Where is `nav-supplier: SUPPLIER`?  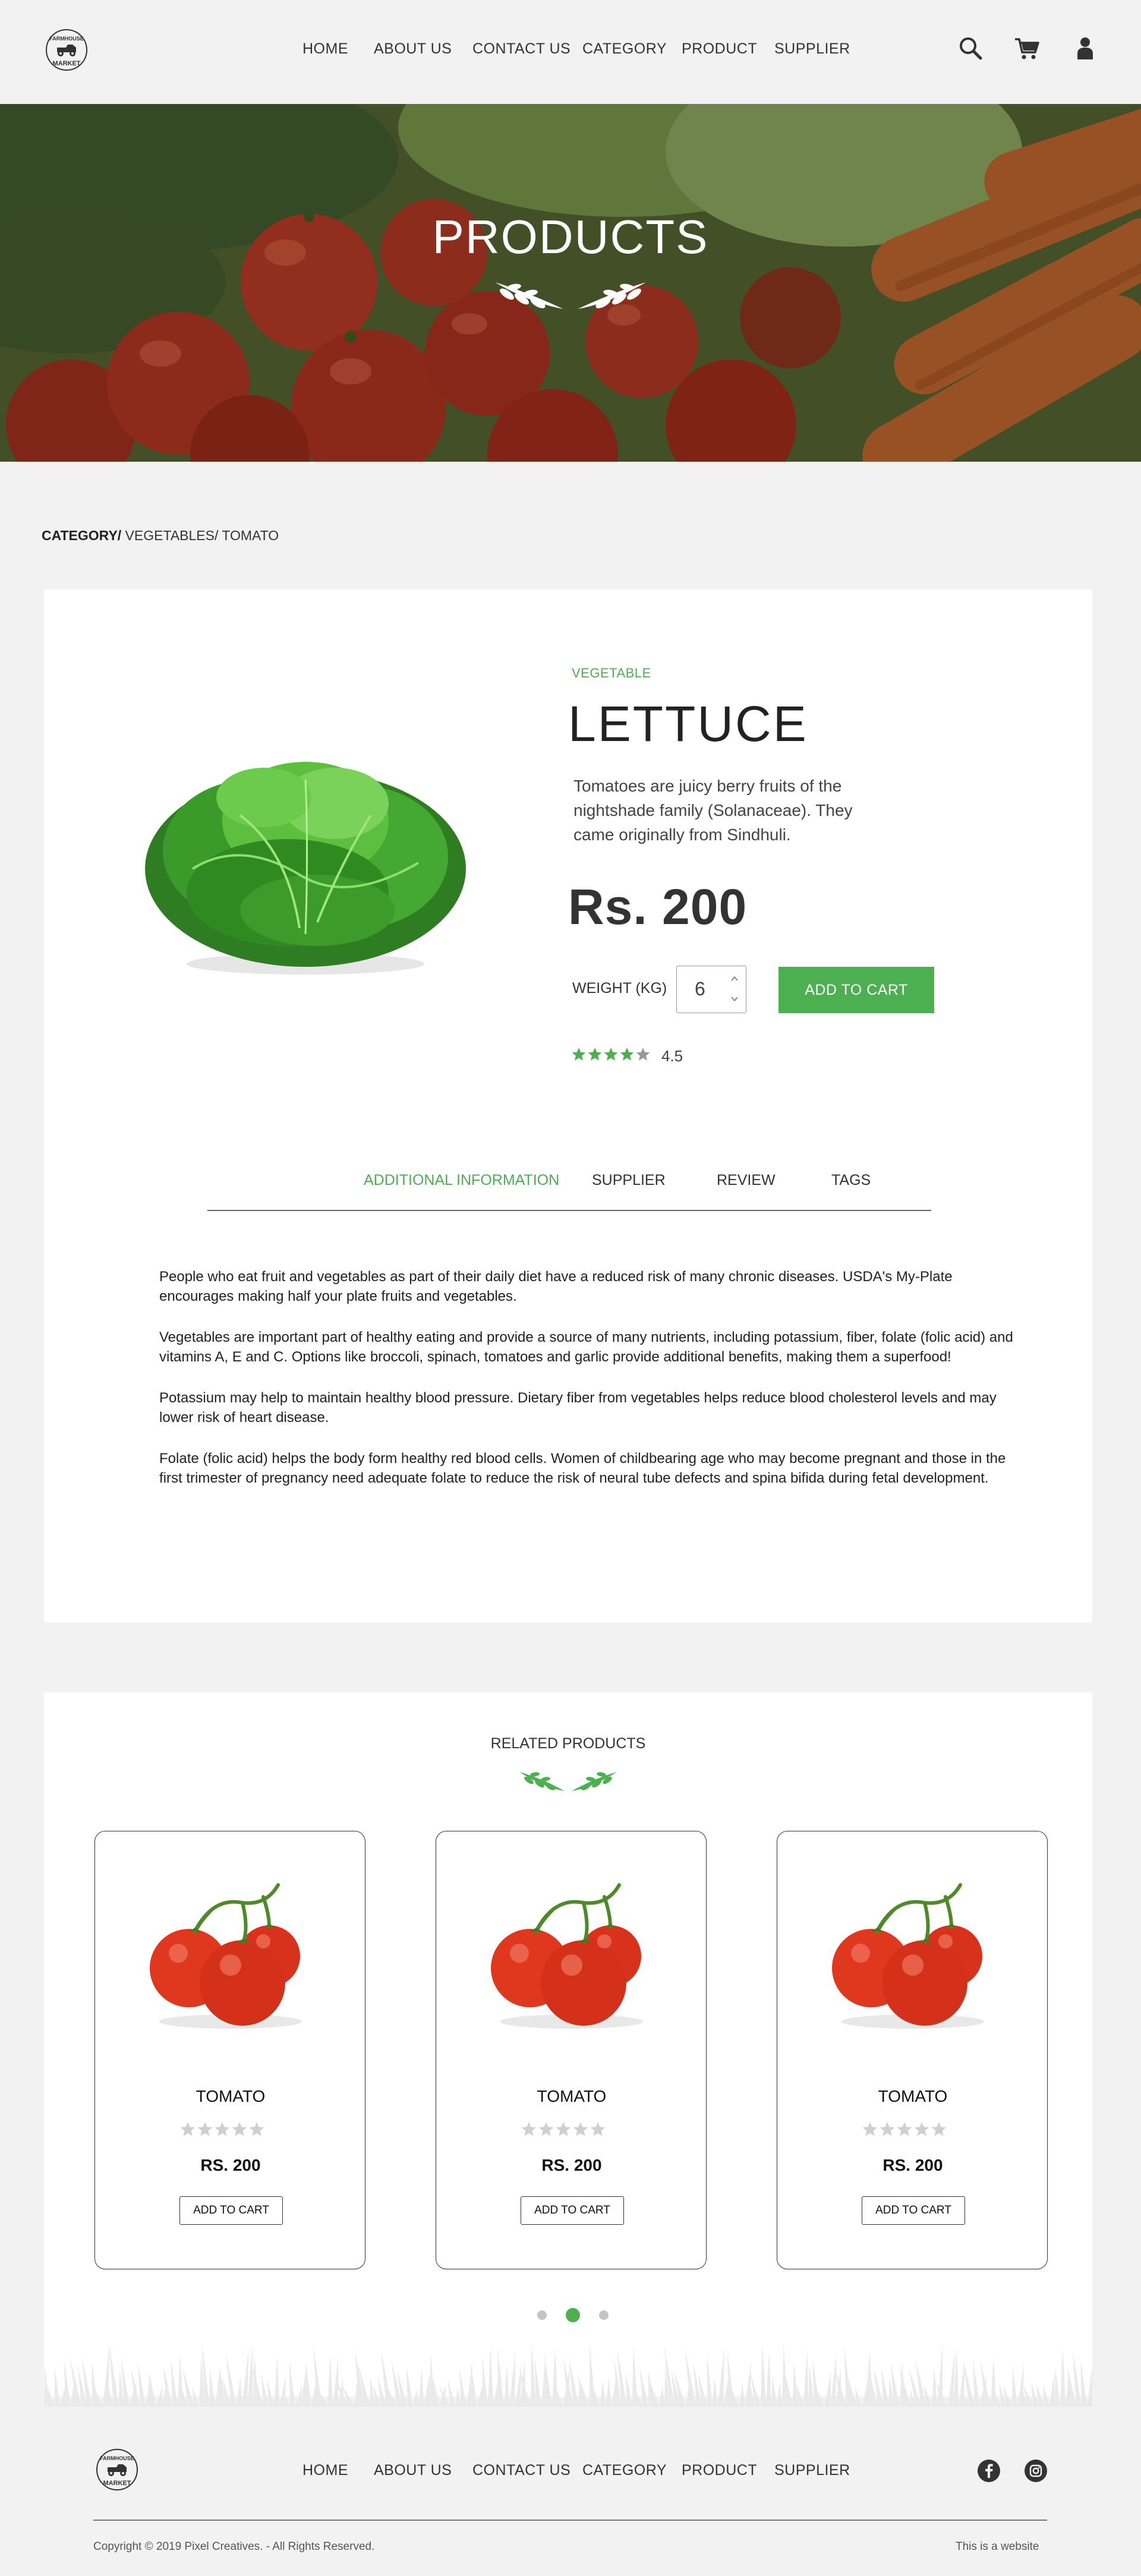
nav-supplier: SUPPLIER is located at coordinates (812, 49).